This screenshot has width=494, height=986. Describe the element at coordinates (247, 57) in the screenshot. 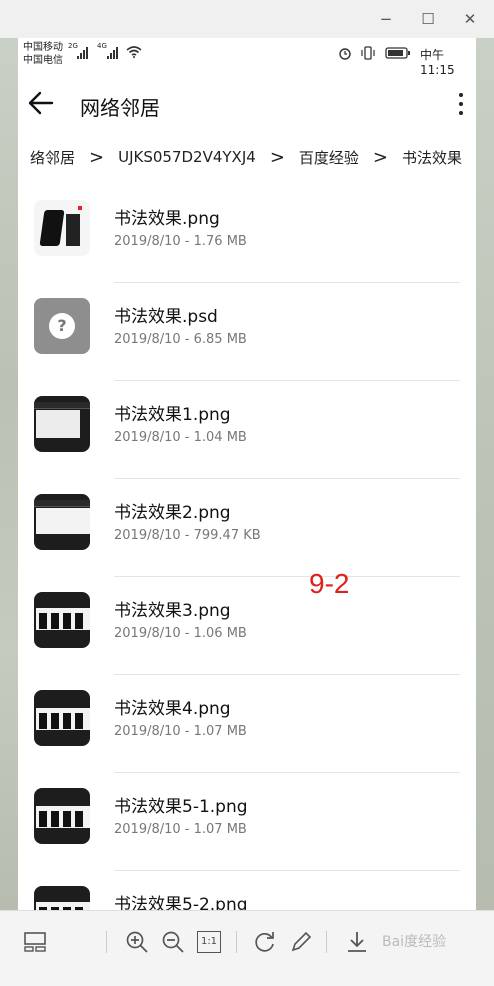

I see `status-bar: 中国移动 中国电信 2G 4G 中午11:15` at that location.